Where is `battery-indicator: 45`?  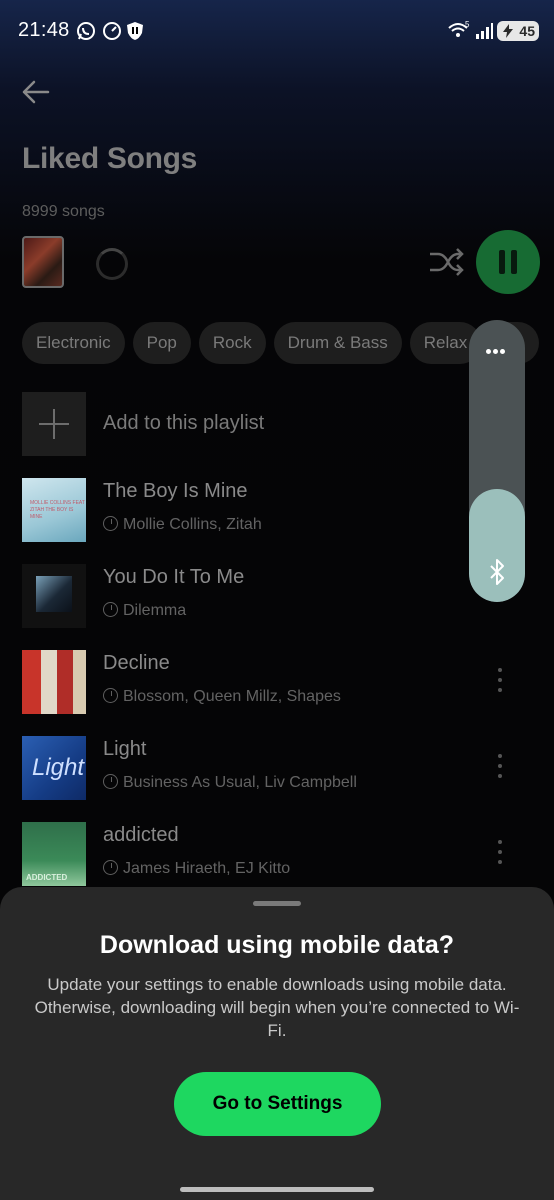 battery-indicator: 45 is located at coordinates (518, 31).